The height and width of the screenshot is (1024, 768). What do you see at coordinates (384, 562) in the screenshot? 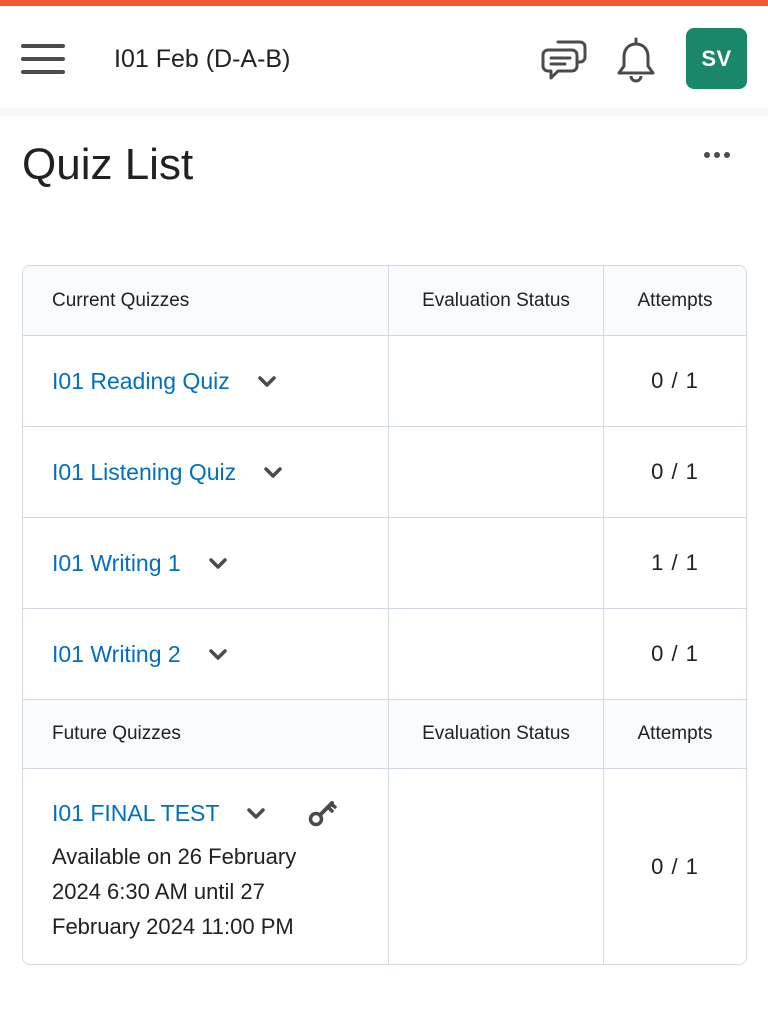
I see `table-row: I01 Writing 1 1 / 1` at bounding box center [384, 562].